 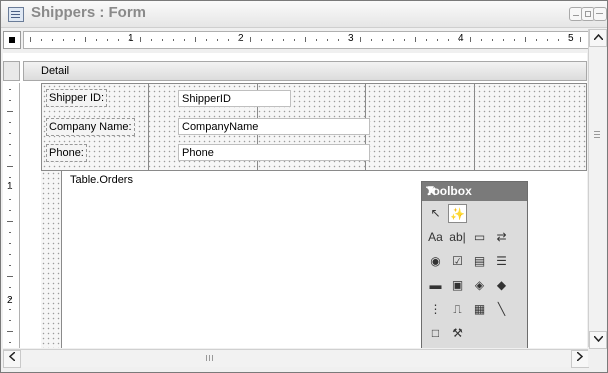 What do you see at coordinates (580, 356) in the screenshot?
I see `chevron-right-icon` at bounding box center [580, 356].